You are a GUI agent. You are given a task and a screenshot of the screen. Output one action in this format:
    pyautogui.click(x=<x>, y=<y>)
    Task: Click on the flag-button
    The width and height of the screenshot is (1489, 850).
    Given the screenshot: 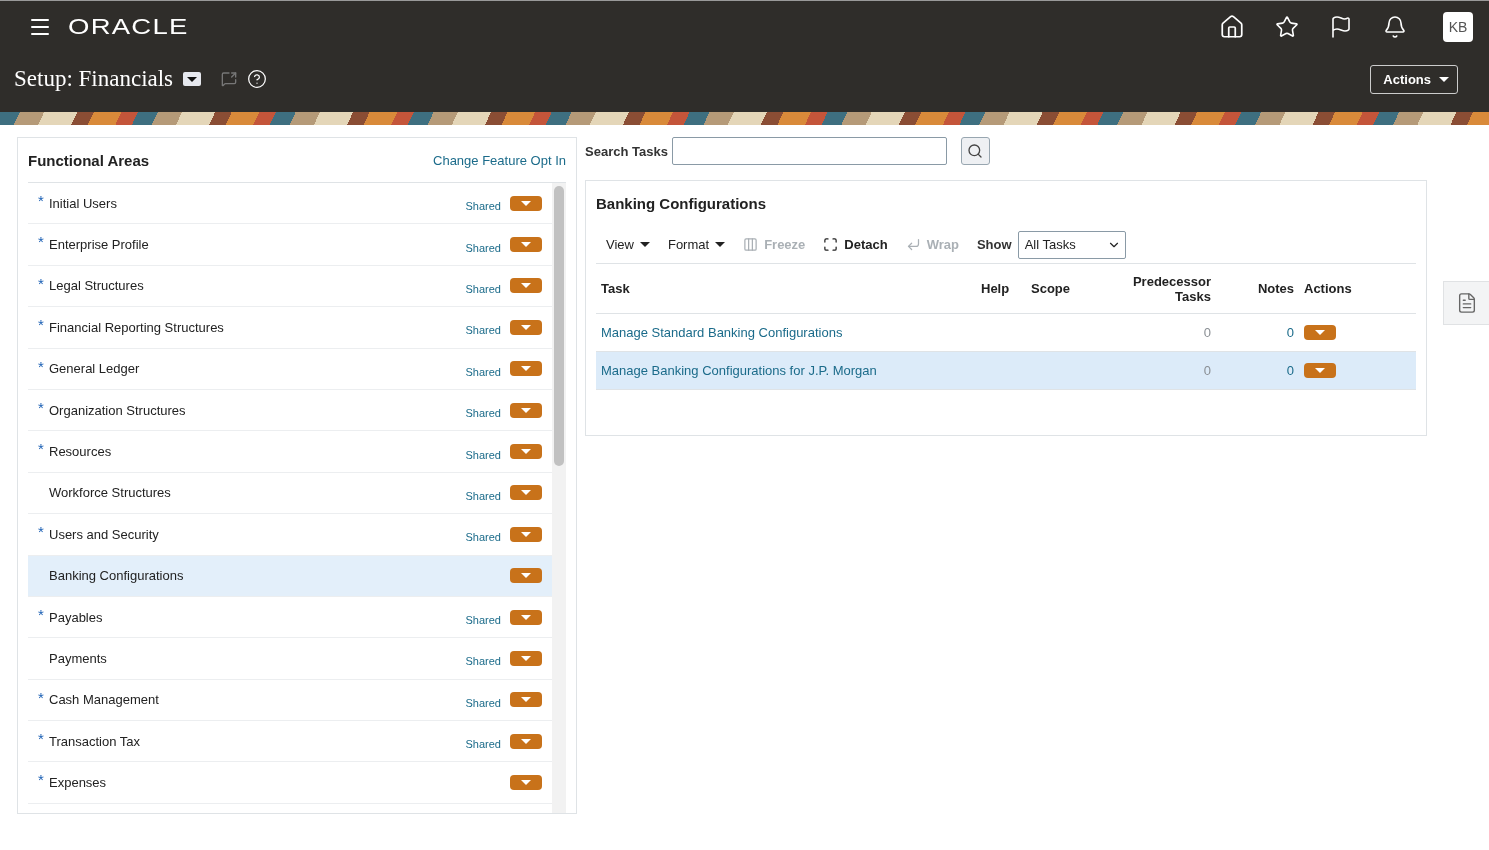 What is the action you would take?
    pyautogui.click(x=1341, y=27)
    